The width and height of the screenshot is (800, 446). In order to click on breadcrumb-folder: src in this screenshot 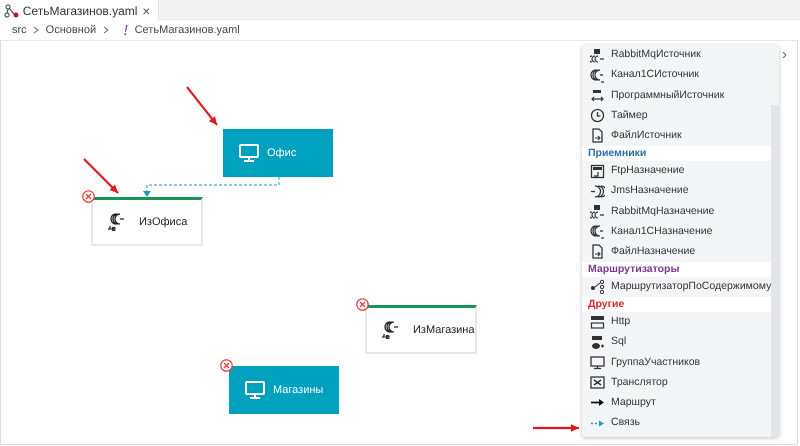, I will do `click(19, 30)`.